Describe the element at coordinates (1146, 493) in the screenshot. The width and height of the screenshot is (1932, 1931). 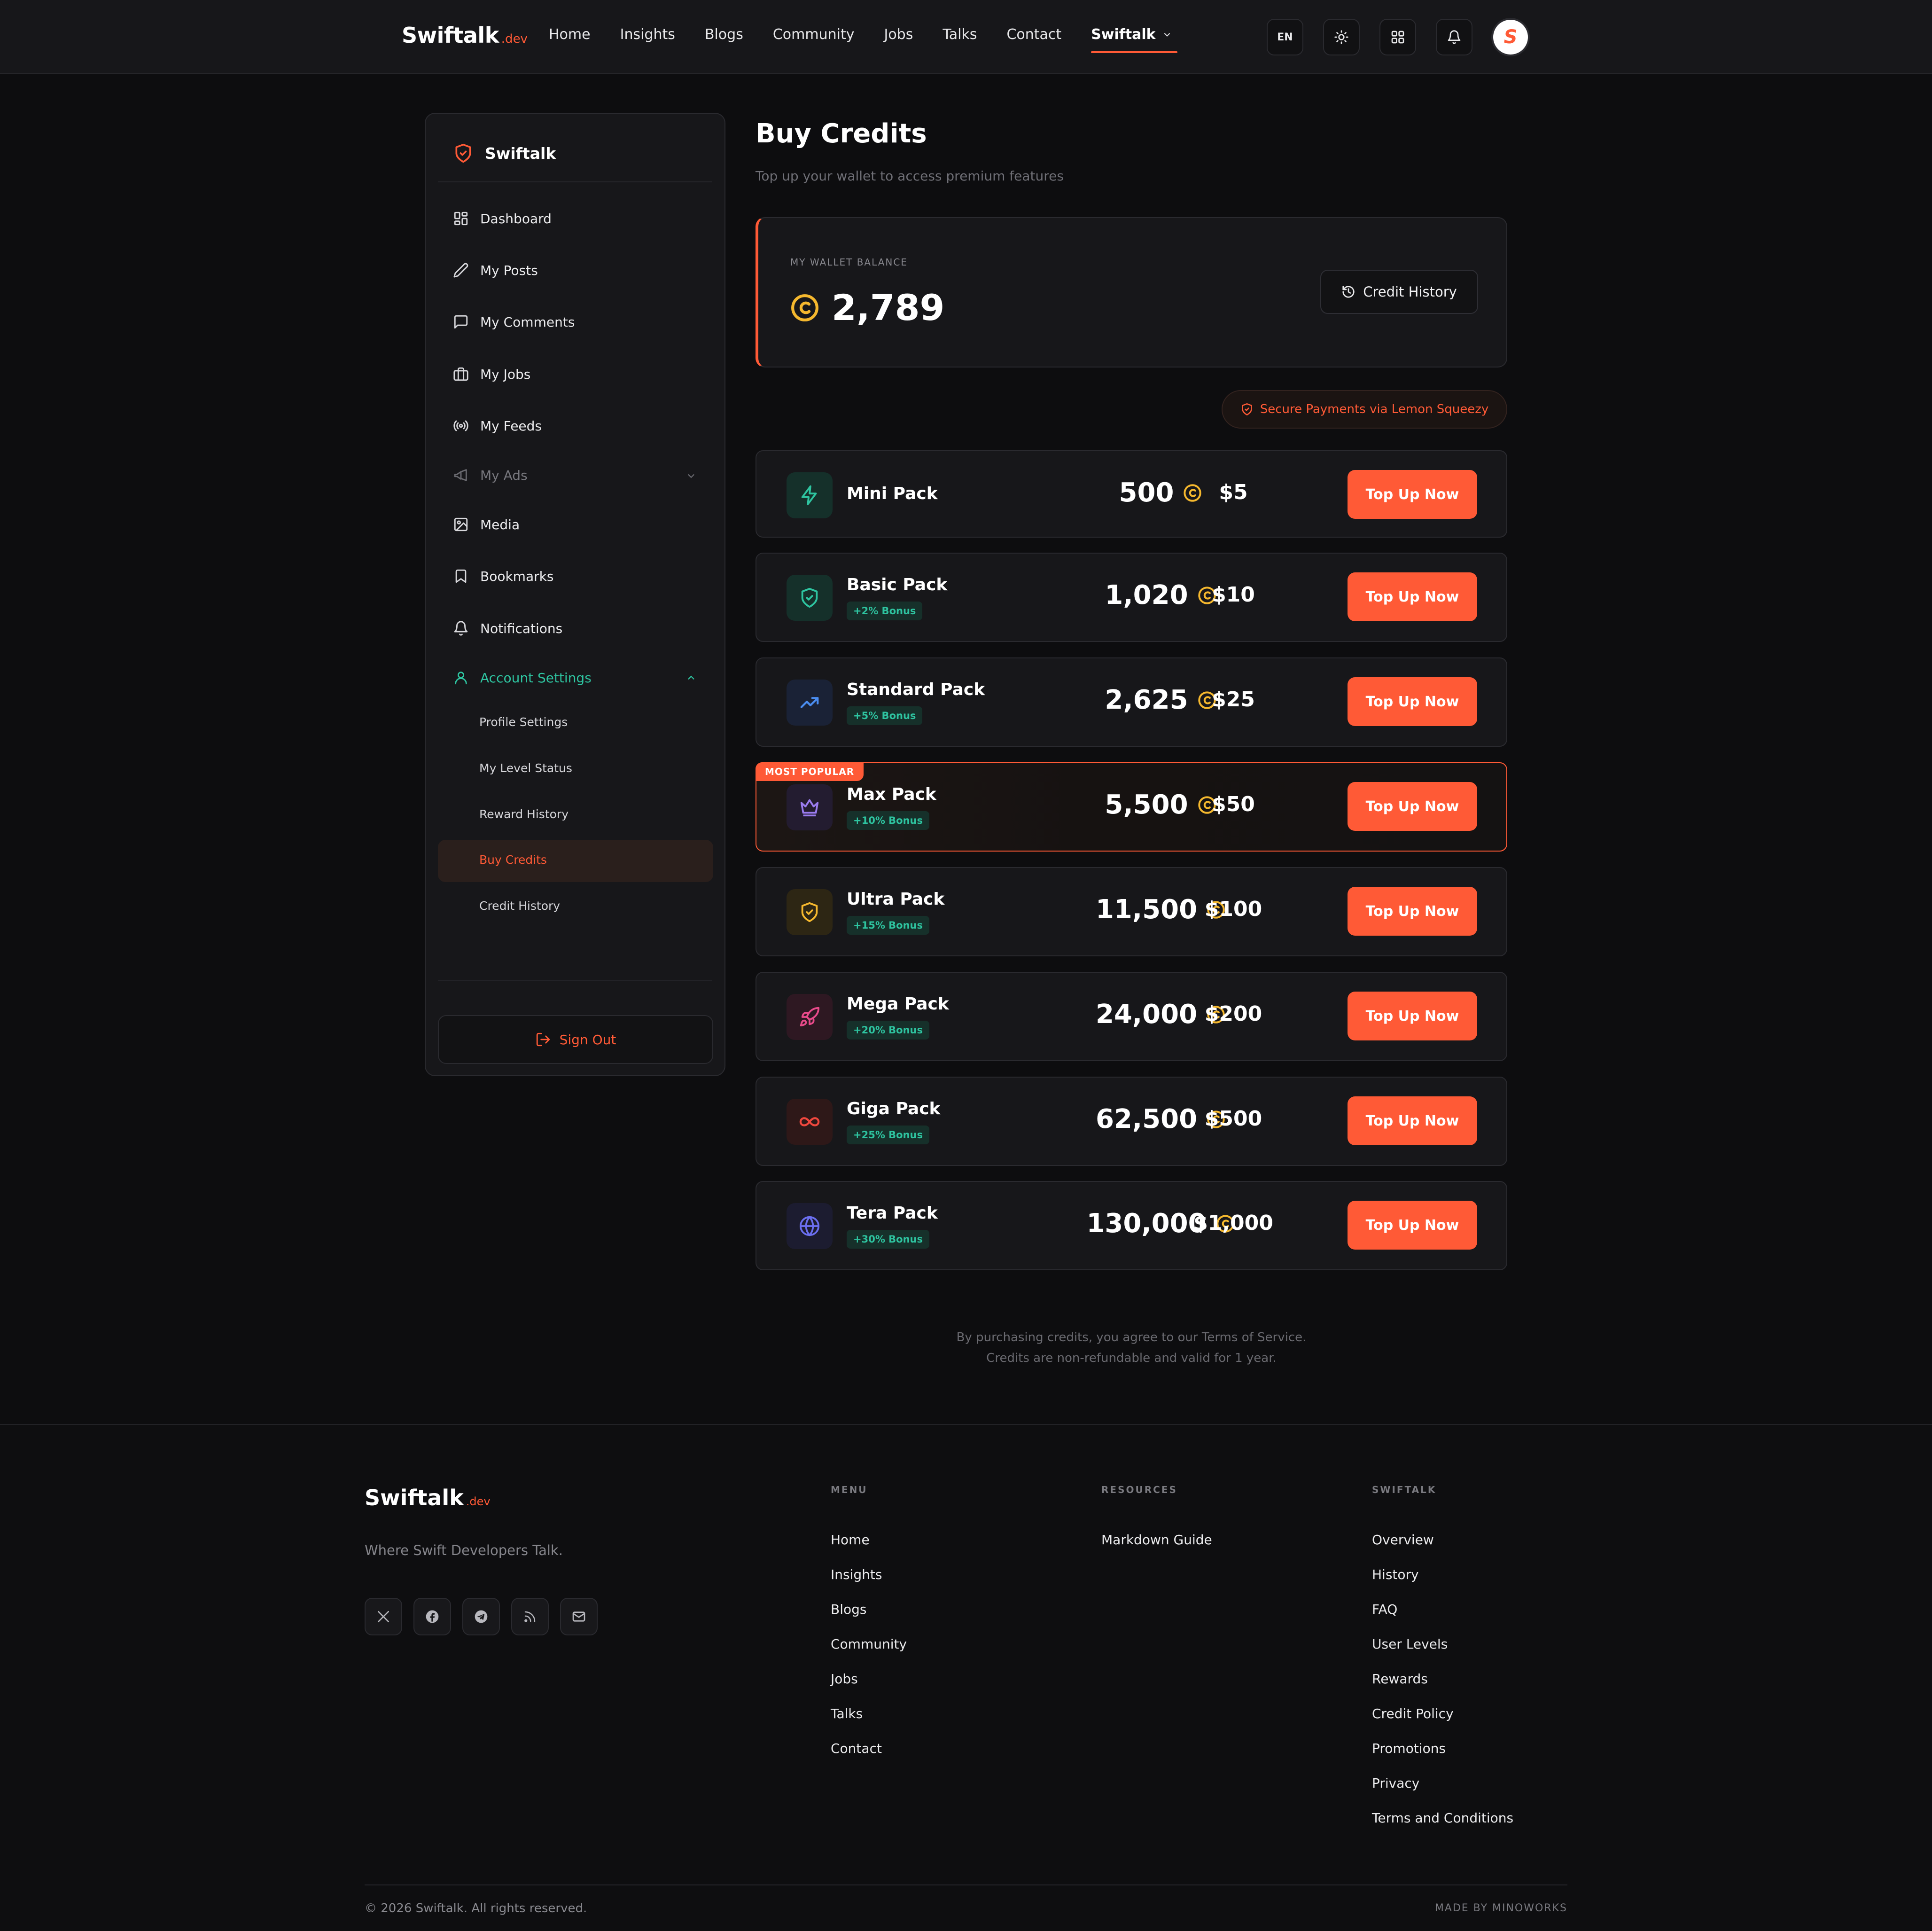
I see `pack-credits-value: 500` at that location.